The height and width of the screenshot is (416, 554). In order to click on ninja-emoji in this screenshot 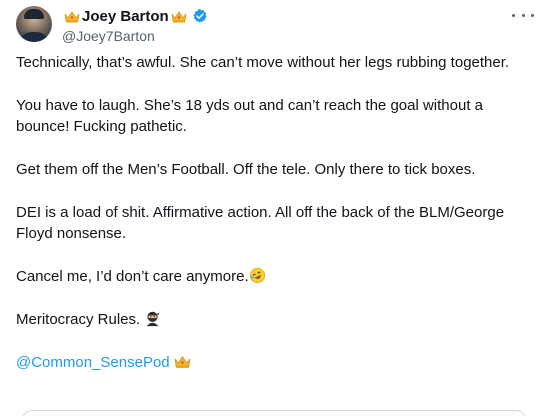, I will do `click(153, 319)`.